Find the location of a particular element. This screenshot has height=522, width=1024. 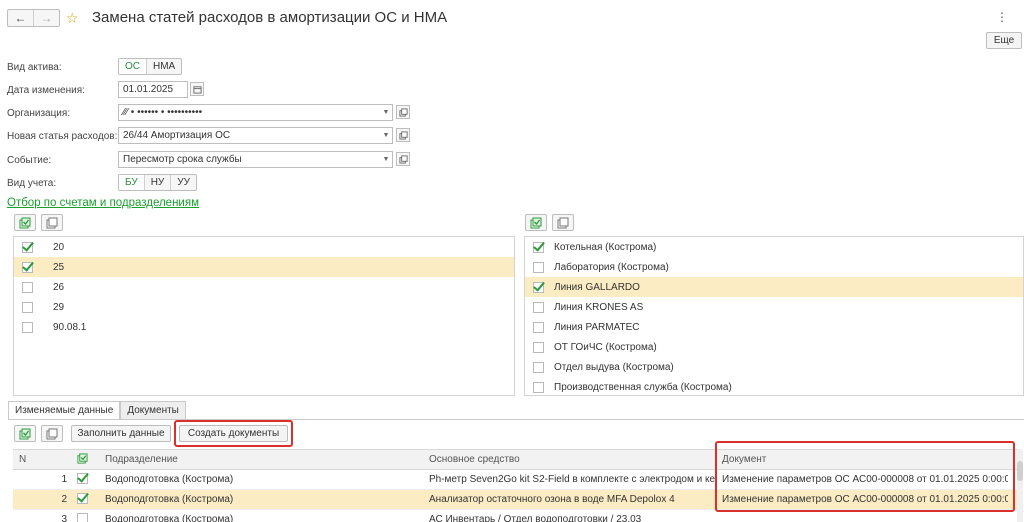

row-number: 3 is located at coordinates (64, 518).